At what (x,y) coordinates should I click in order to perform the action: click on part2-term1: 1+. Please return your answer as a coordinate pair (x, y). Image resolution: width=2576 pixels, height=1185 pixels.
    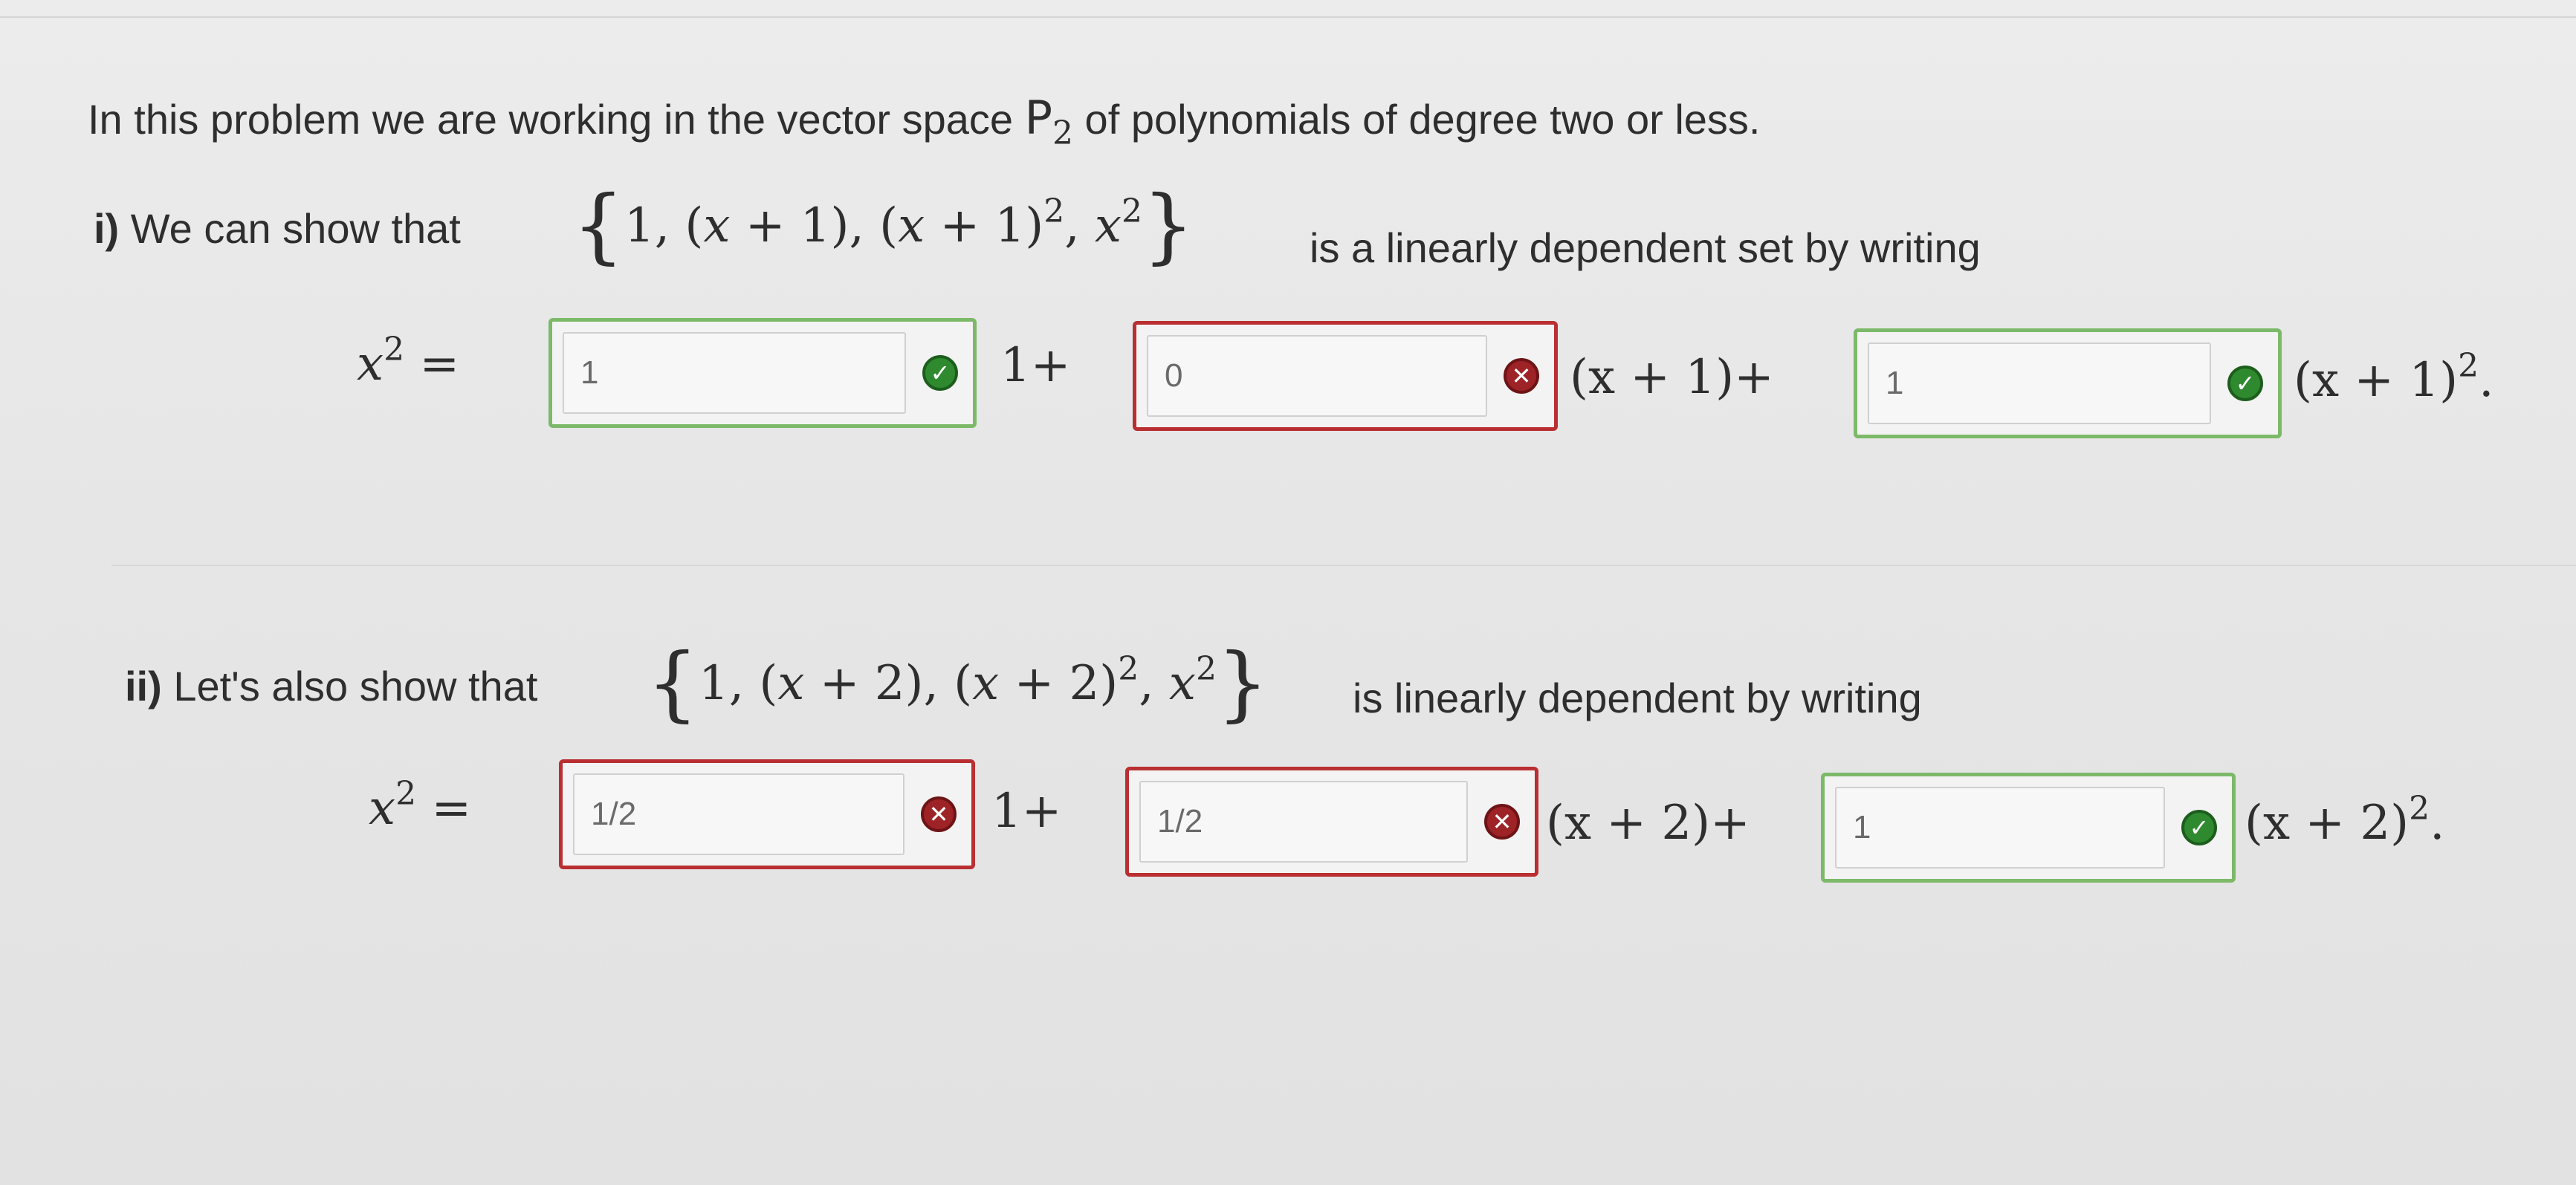
    Looking at the image, I should click on (1026, 811).